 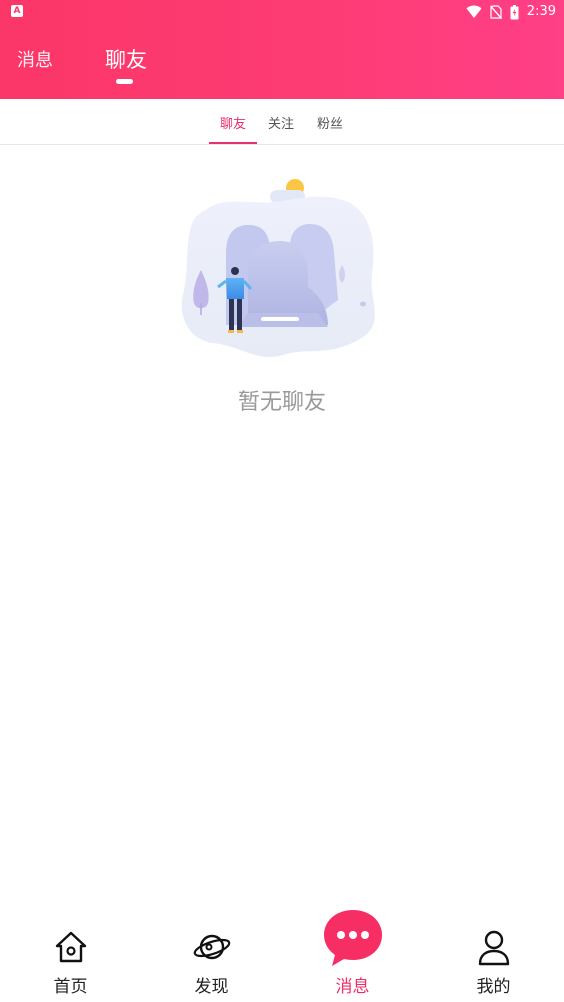 I want to click on status-indicators: 2:39, so click(x=511, y=12).